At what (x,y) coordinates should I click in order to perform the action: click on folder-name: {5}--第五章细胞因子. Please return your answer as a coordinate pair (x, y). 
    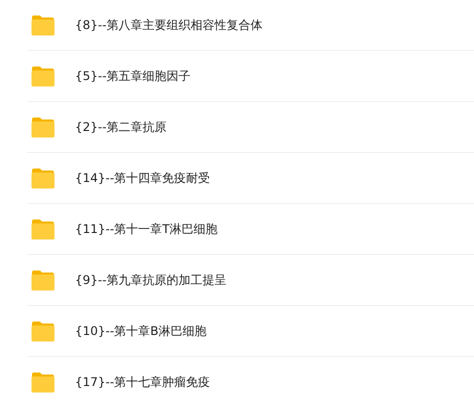
    Looking at the image, I should click on (133, 76).